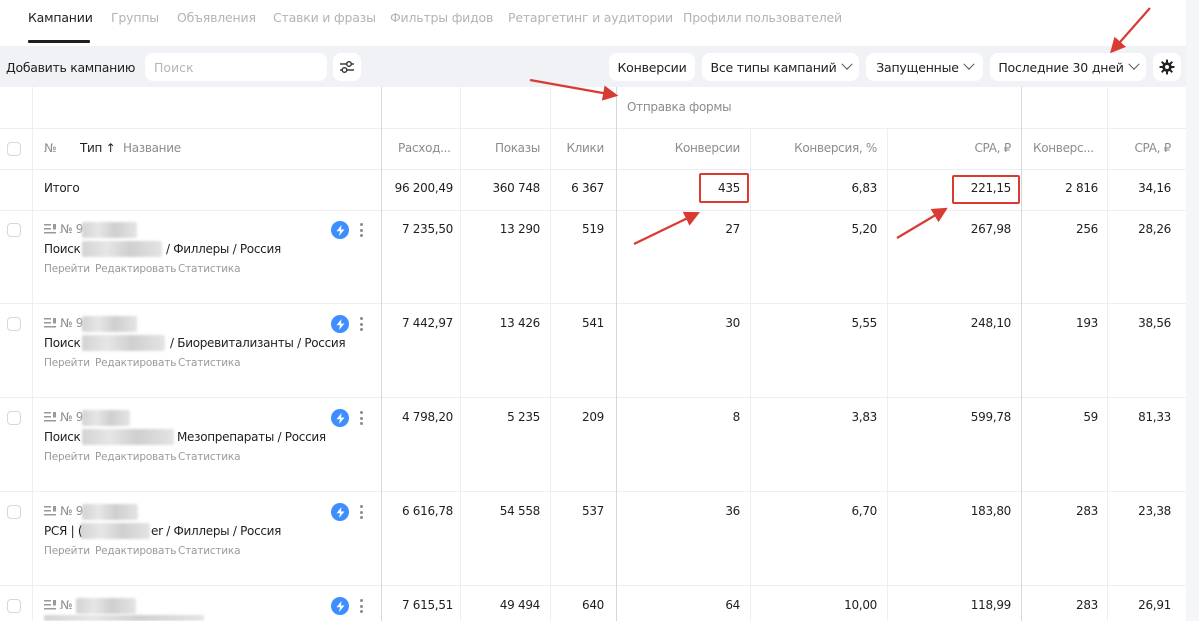  I want to click on row-conversions-2: 256, so click(1086, 229).